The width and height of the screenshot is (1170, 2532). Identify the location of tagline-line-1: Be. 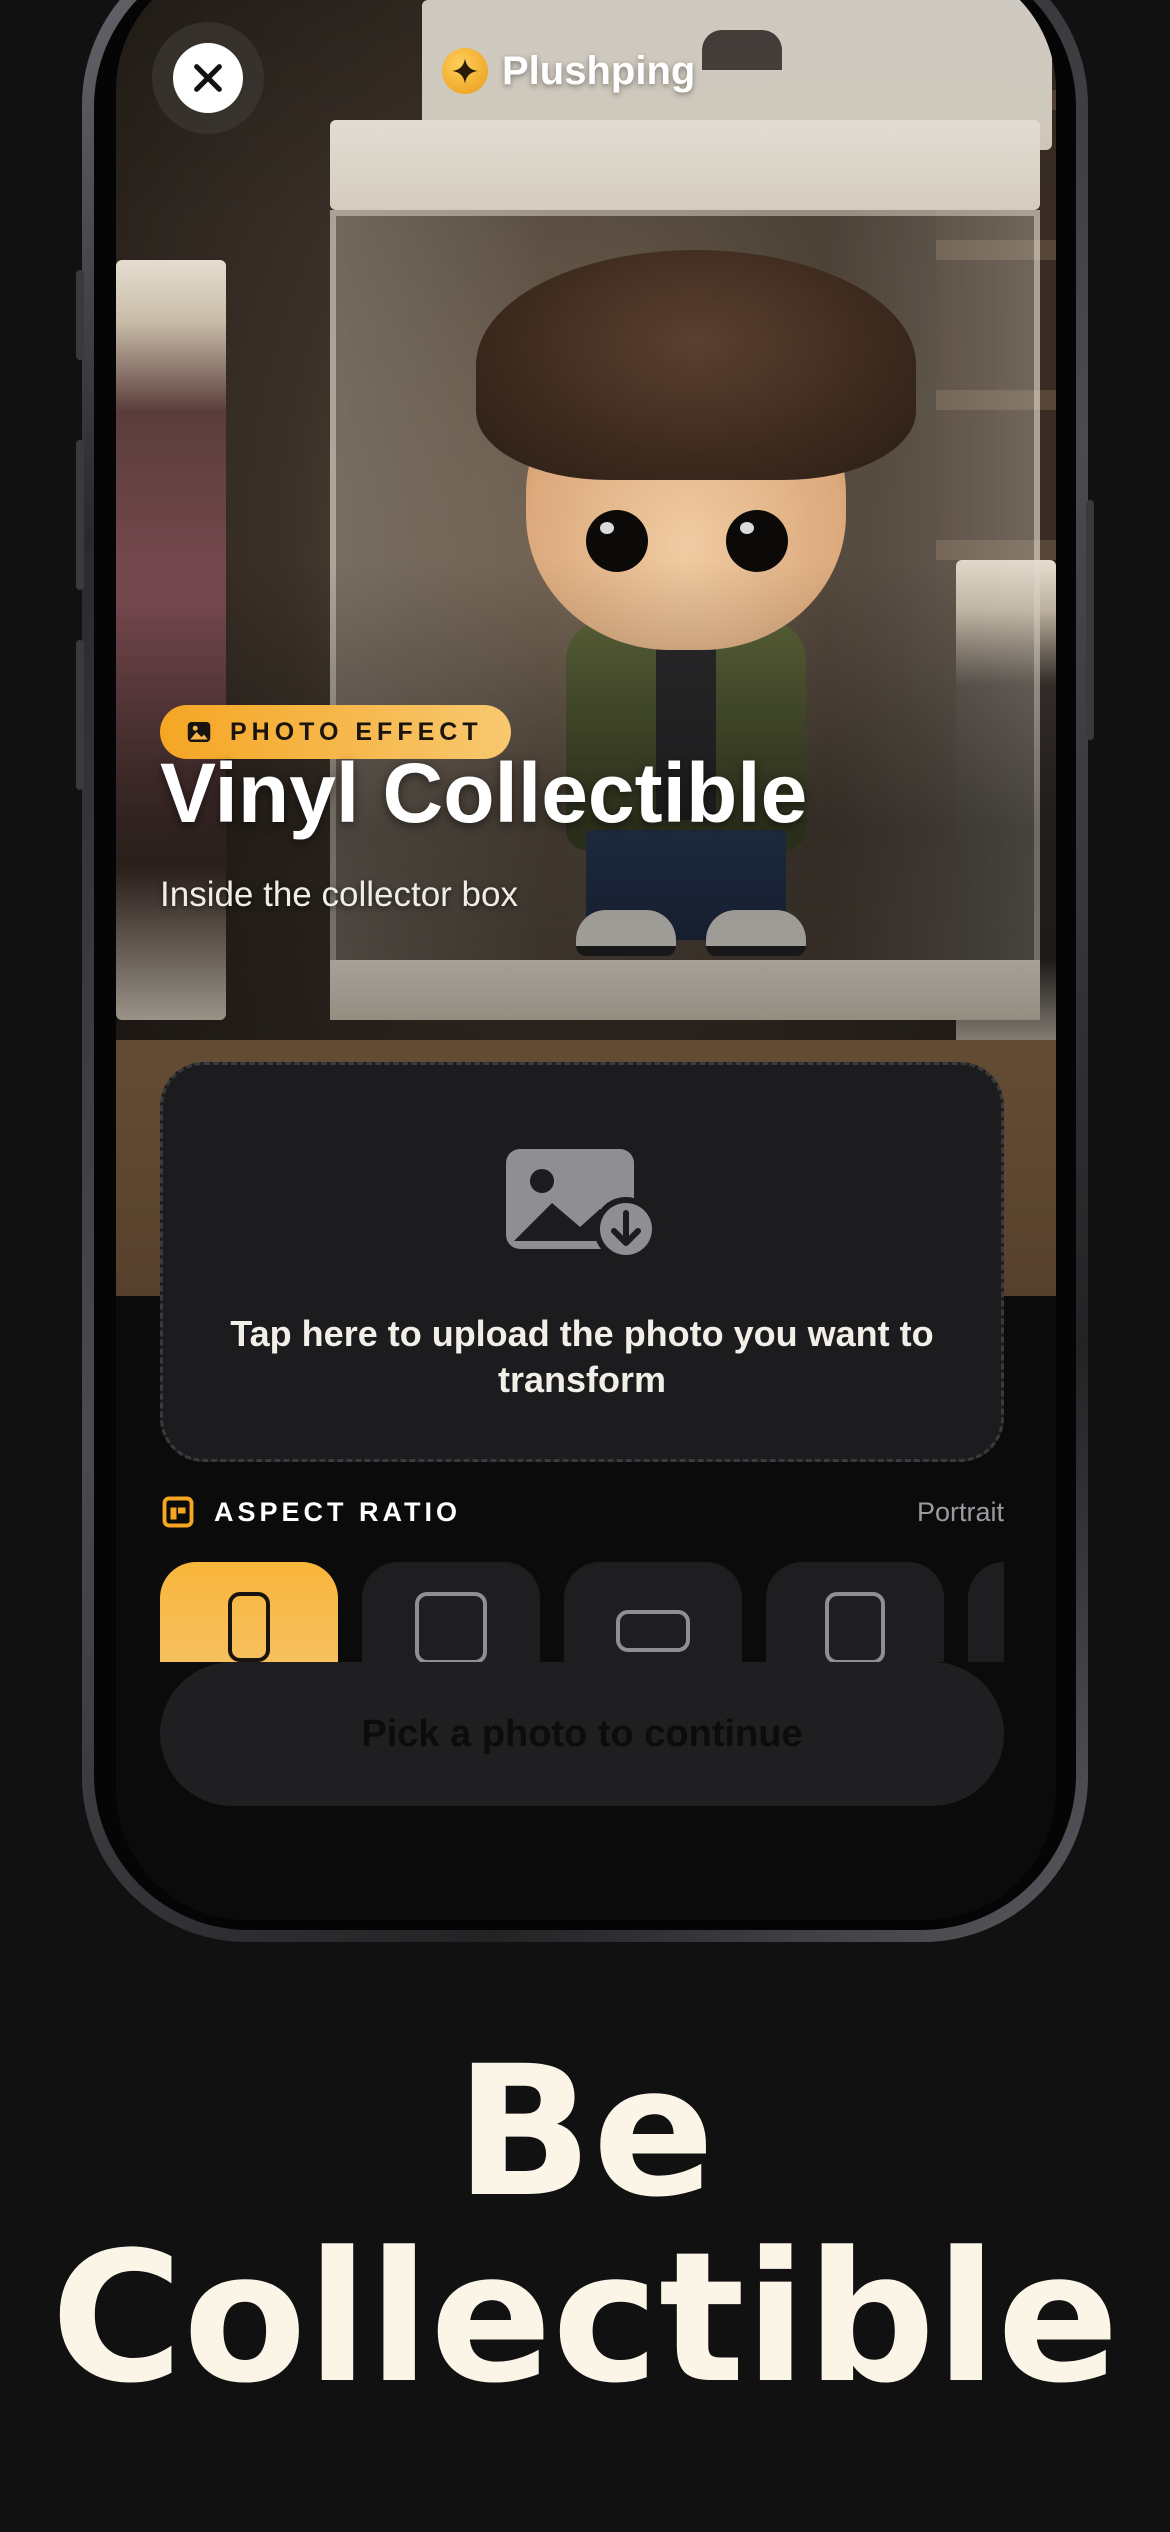
(585, 2132).